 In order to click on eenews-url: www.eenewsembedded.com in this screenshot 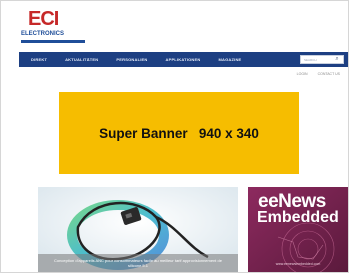, I will do `click(298, 264)`.